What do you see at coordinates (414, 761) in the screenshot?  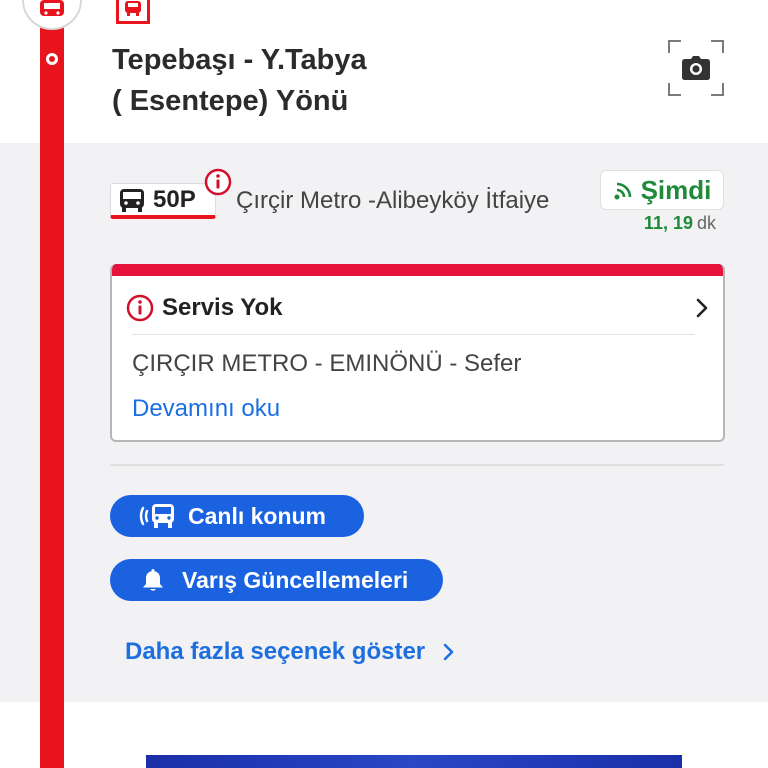 I see `ad-banner` at bounding box center [414, 761].